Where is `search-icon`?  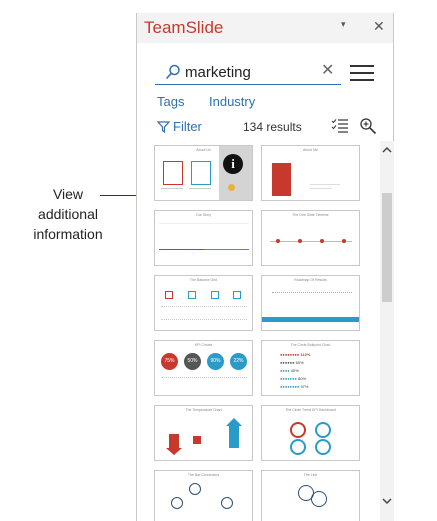
search-icon is located at coordinates (173, 72).